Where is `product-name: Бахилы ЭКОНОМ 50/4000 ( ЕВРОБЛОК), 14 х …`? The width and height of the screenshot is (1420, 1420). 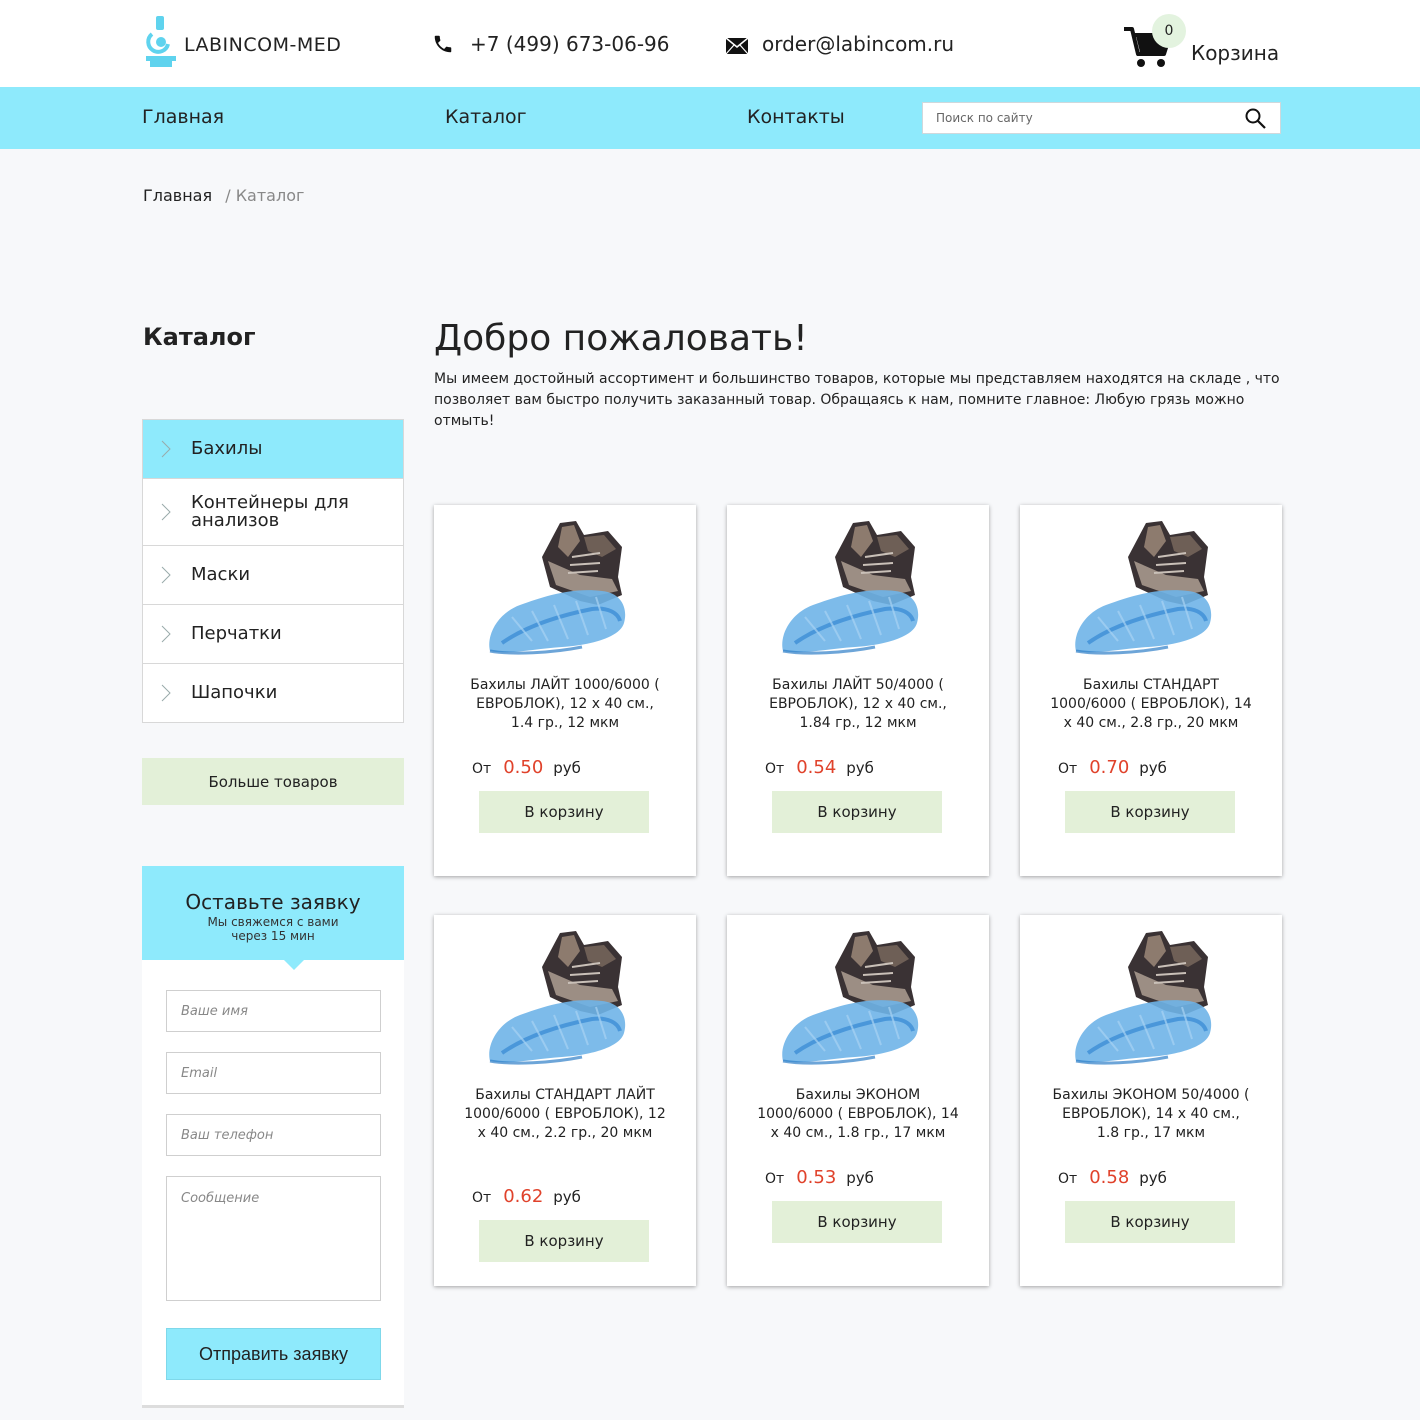
product-name: Бахилы ЭКОНОМ 50/4000 ( ЕВРОБЛОК), 14 х … is located at coordinates (1151, 1114).